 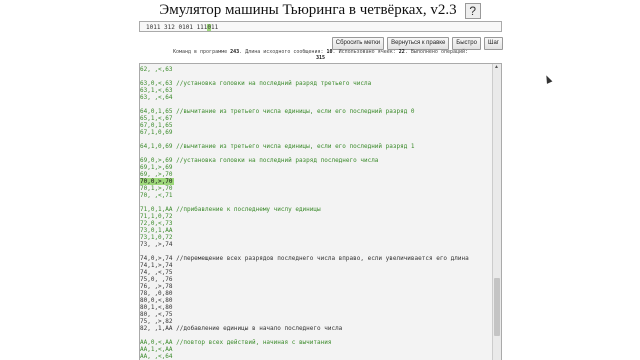 What do you see at coordinates (316, 272) in the screenshot?
I see `program-line: 74, ,<,75` at bounding box center [316, 272].